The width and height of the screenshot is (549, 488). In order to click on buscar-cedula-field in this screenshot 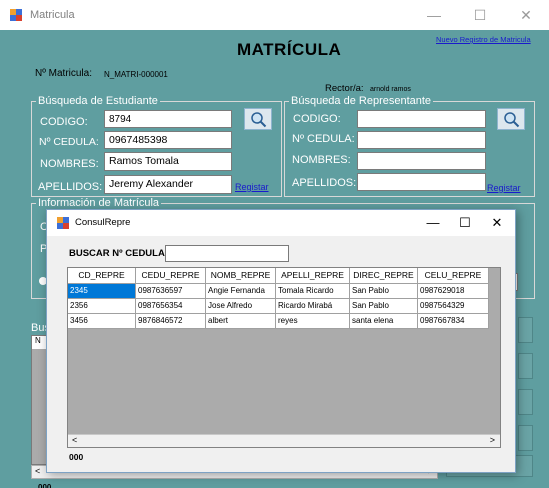, I will do `click(227, 253)`.